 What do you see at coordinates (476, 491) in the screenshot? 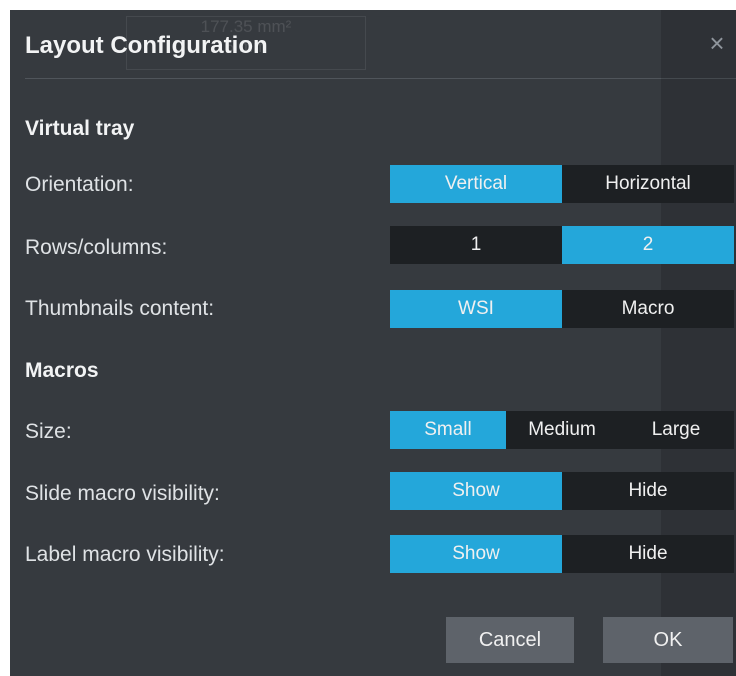
I see `slide-macro-show-option: Show` at bounding box center [476, 491].